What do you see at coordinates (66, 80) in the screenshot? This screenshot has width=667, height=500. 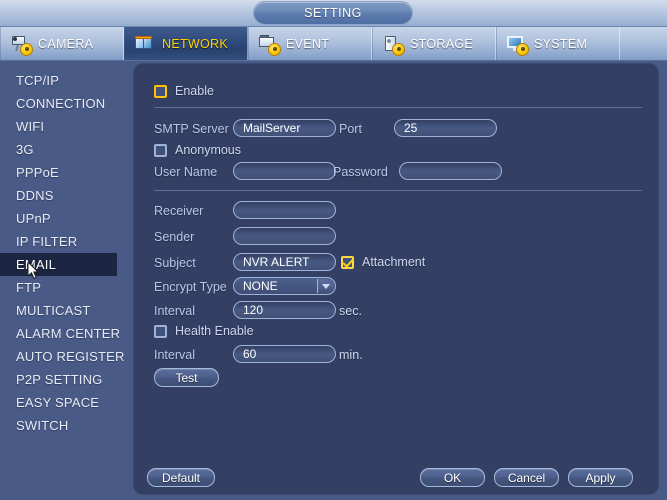 I see `sidebar-item-tcpip: TCP/IP` at bounding box center [66, 80].